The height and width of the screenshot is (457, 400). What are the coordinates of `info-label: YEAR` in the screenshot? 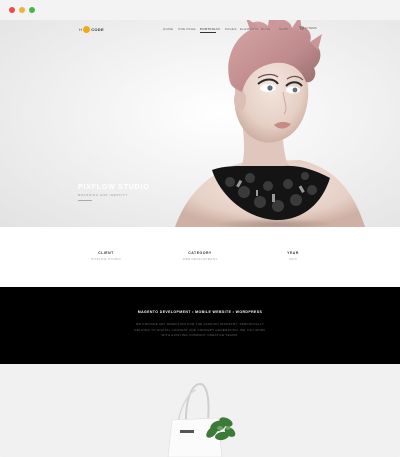 It's located at (293, 253).